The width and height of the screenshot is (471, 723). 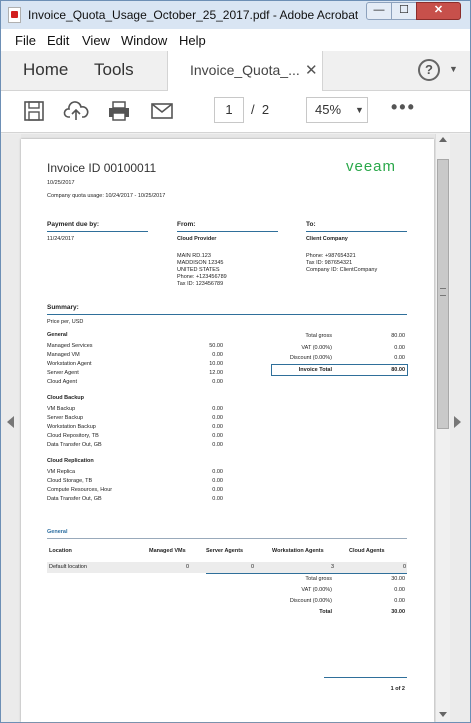 I want to click on scroll-up-icon, so click(x=443, y=139).